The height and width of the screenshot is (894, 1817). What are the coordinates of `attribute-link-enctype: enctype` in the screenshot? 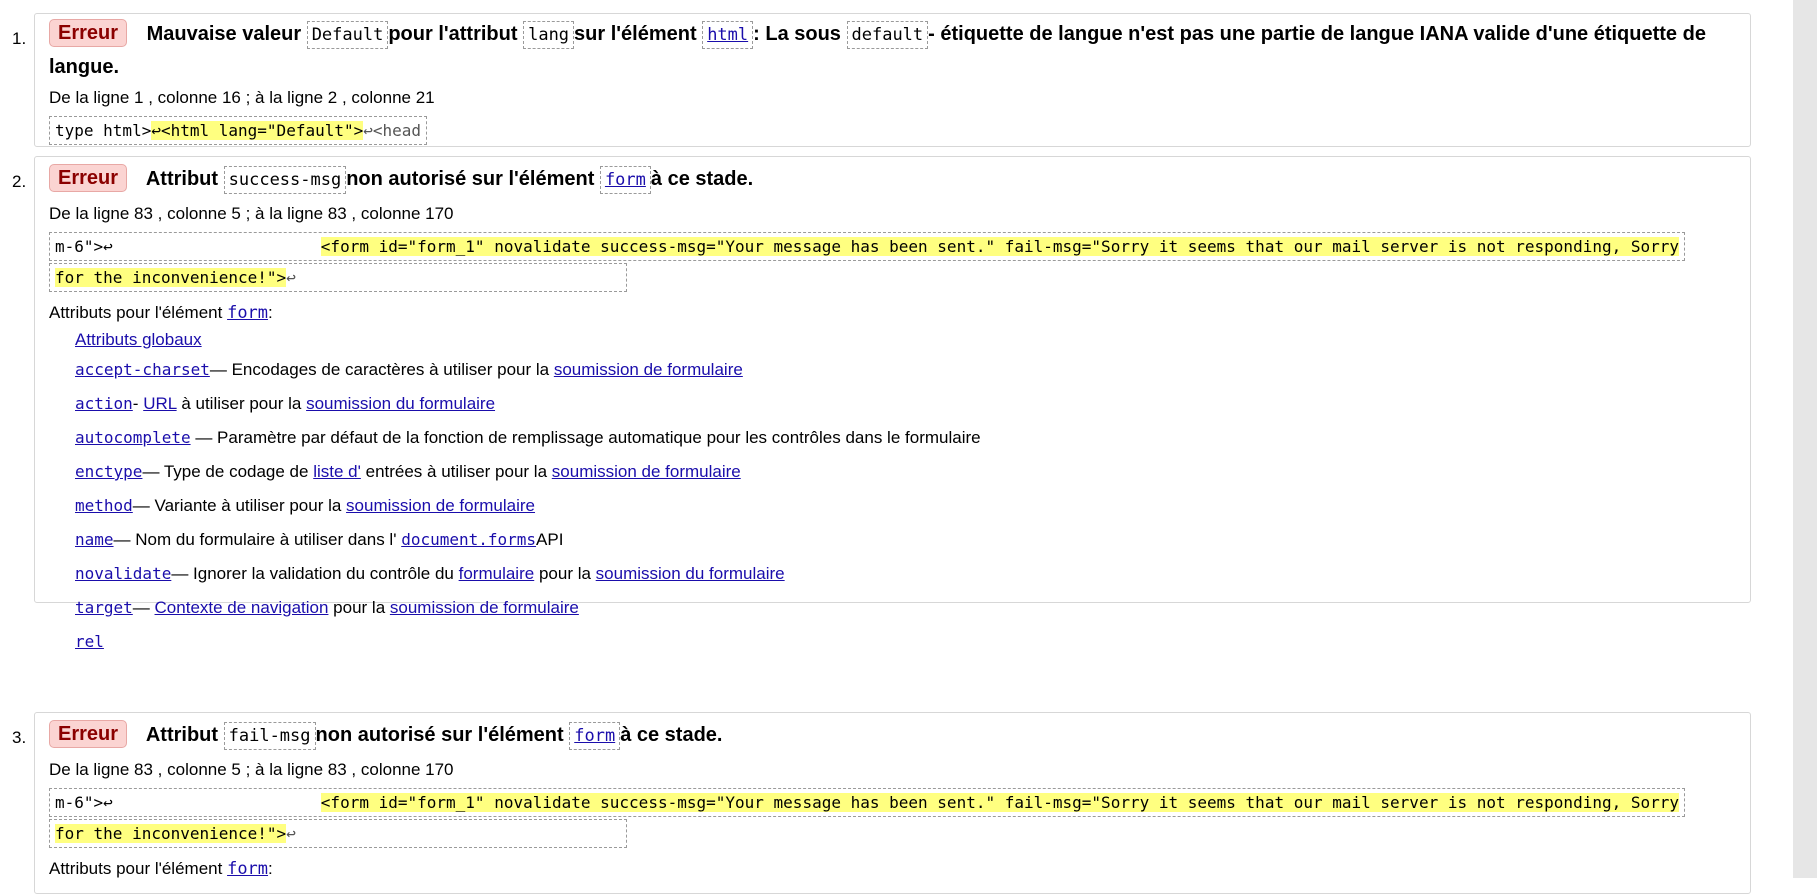 It's located at (108, 471).